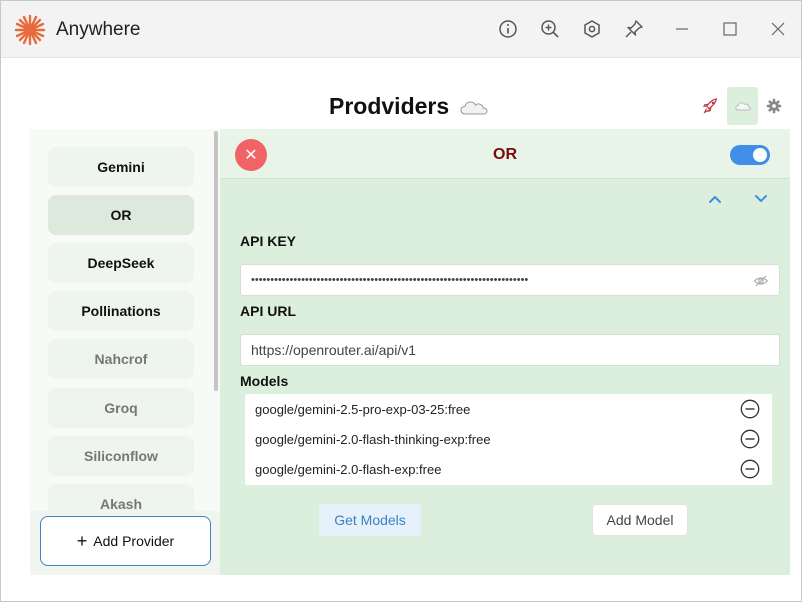 This screenshot has width=802, height=602. I want to click on cloud-sync-button, so click(742, 106).